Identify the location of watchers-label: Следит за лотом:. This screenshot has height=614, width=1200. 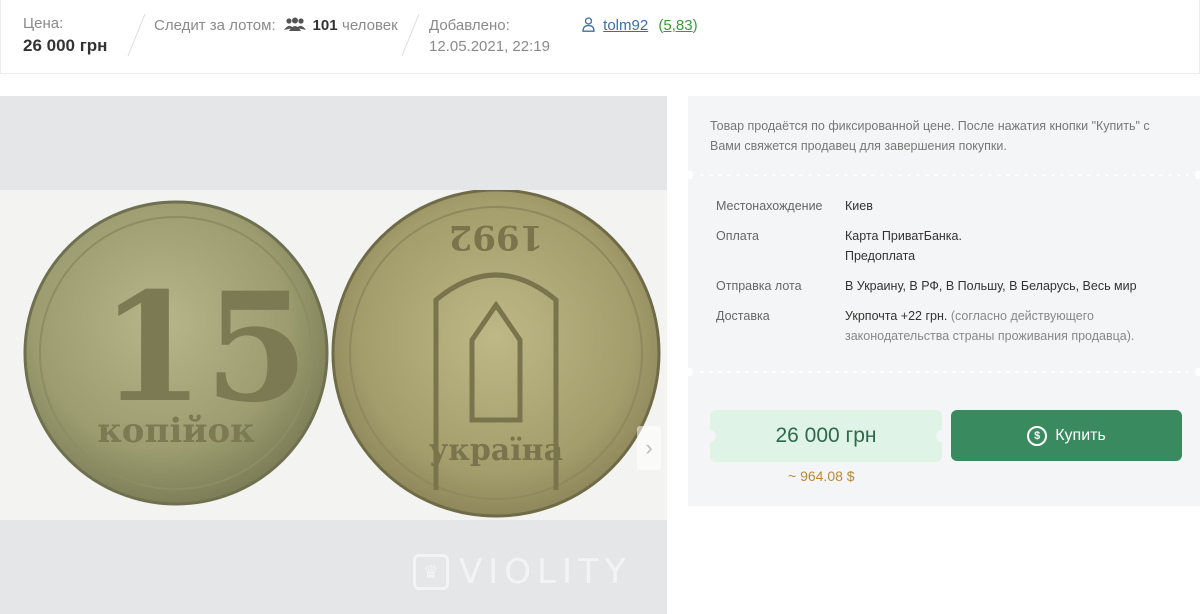
(215, 25).